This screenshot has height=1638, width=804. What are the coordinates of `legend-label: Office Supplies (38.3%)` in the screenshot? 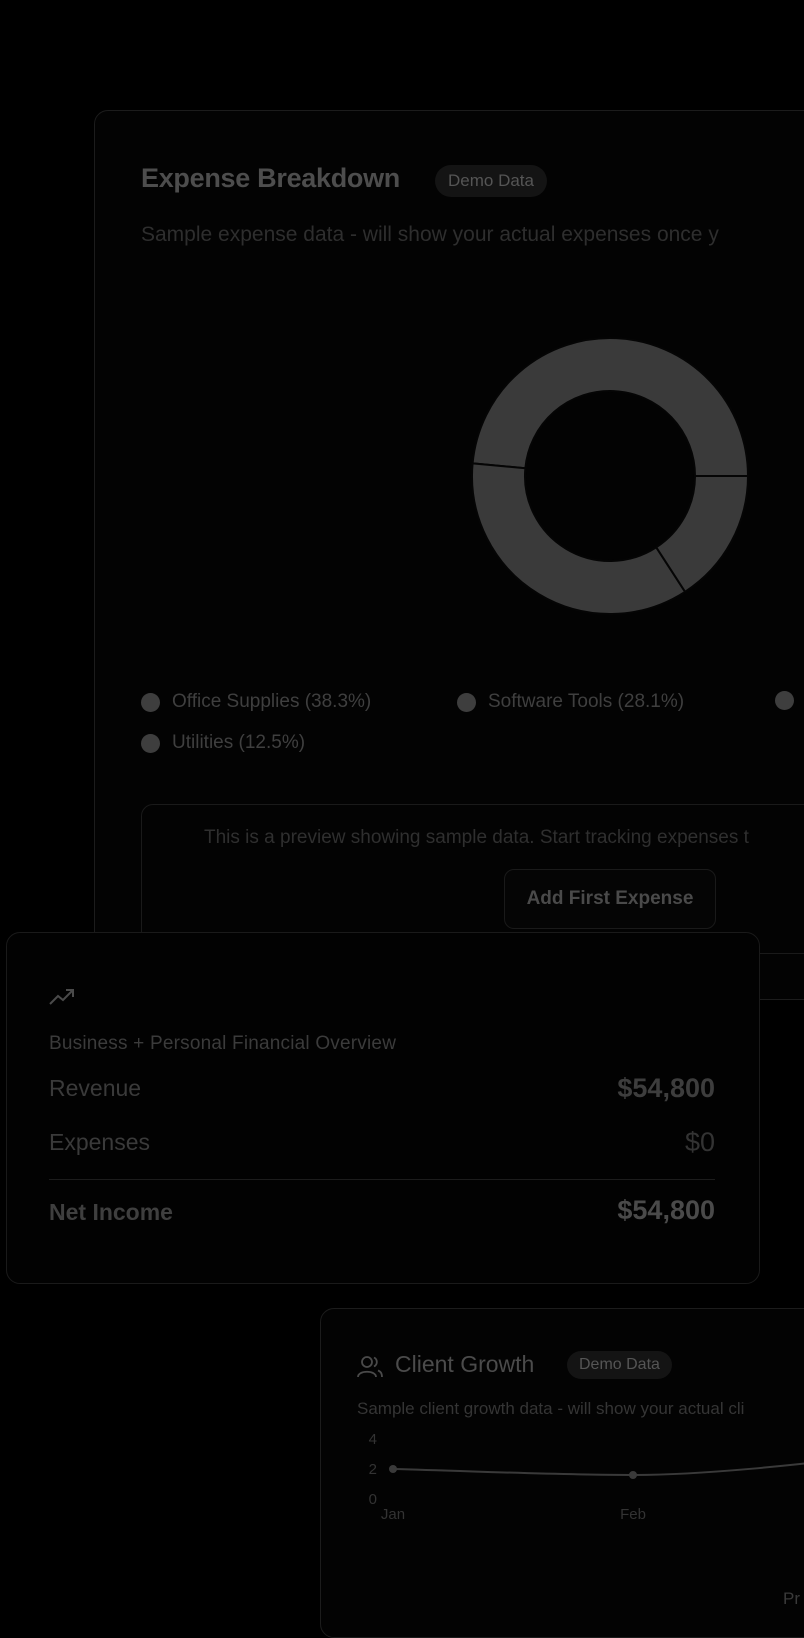 It's located at (272, 701).